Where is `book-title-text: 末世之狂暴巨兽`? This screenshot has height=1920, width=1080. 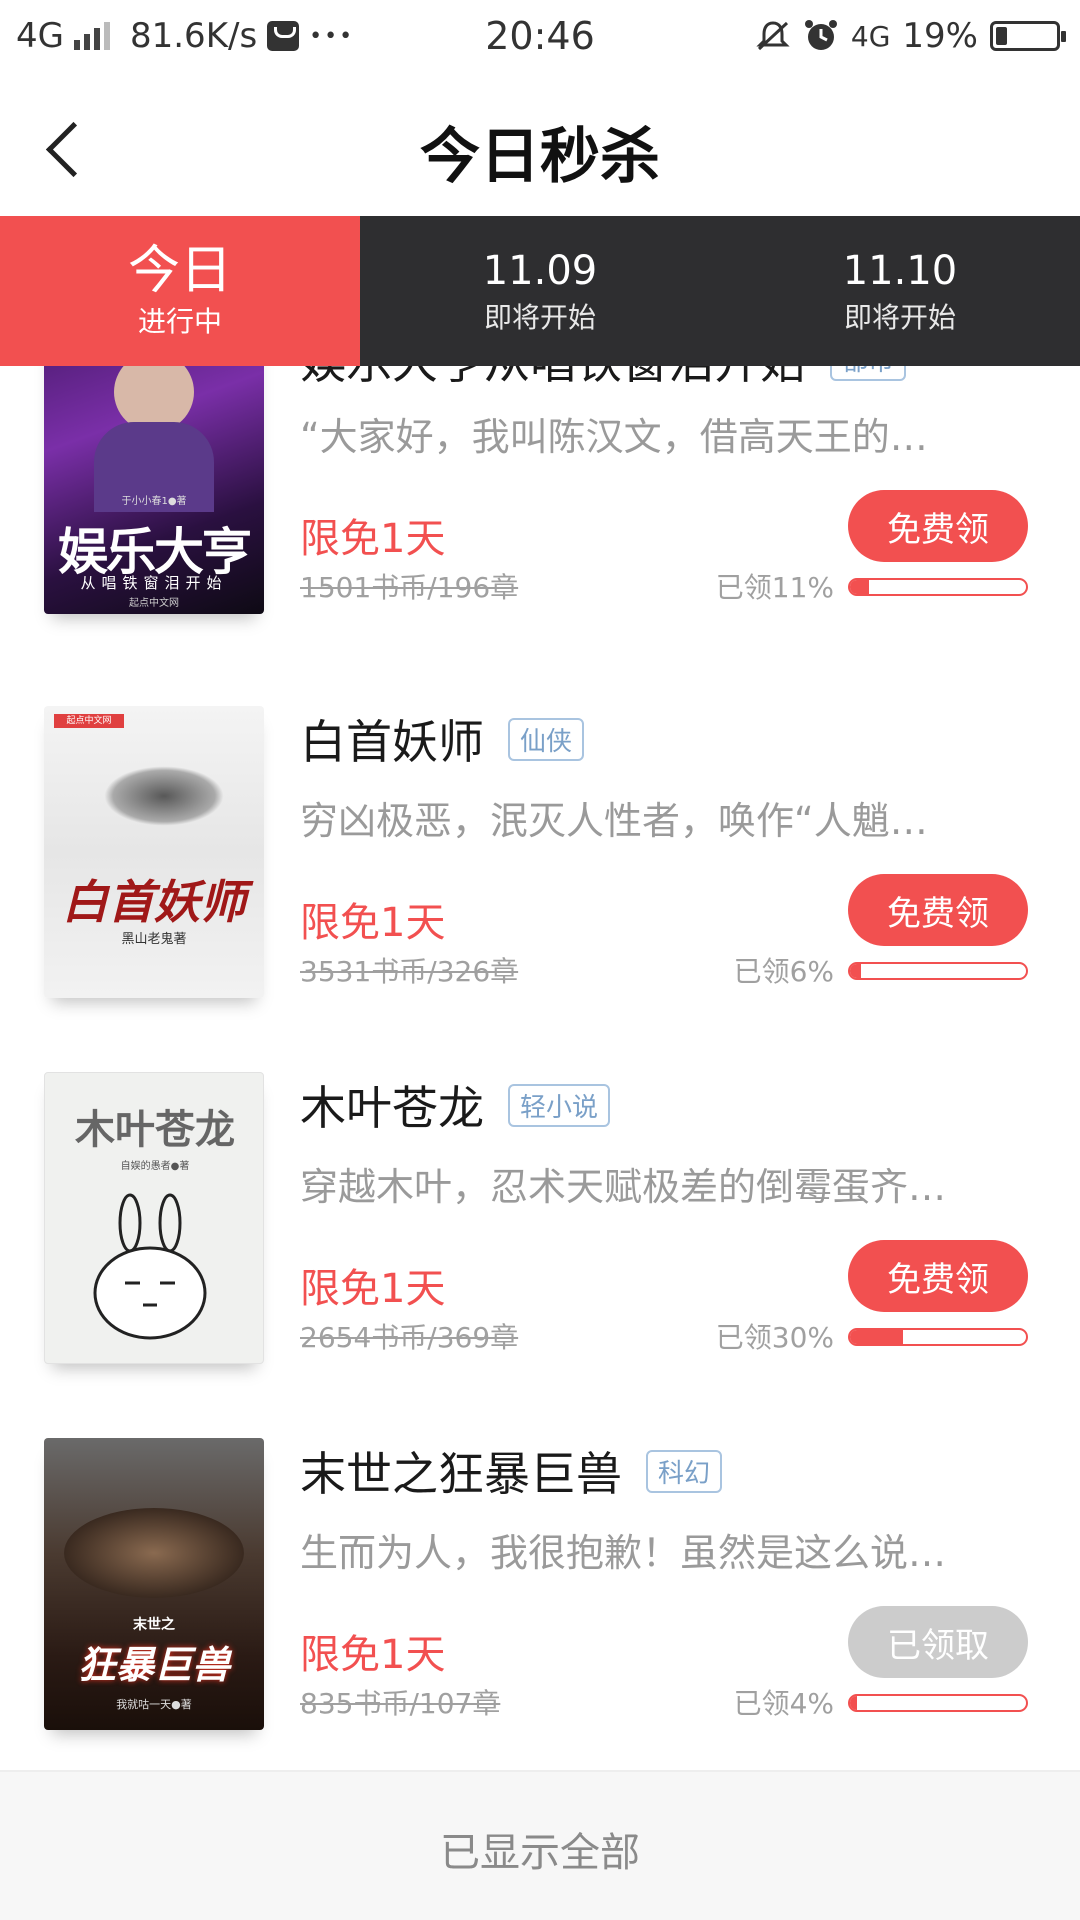 book-title-text: 末世之狂暴巨兽 is located at coordinates (461, 1474).